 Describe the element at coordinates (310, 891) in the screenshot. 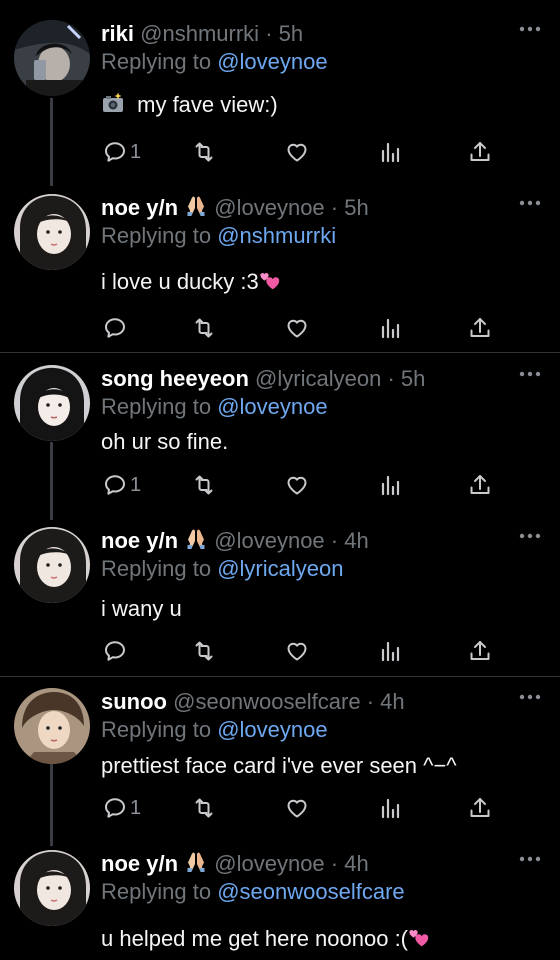

I see `mention-link: @seonwooselfcare` at that location.